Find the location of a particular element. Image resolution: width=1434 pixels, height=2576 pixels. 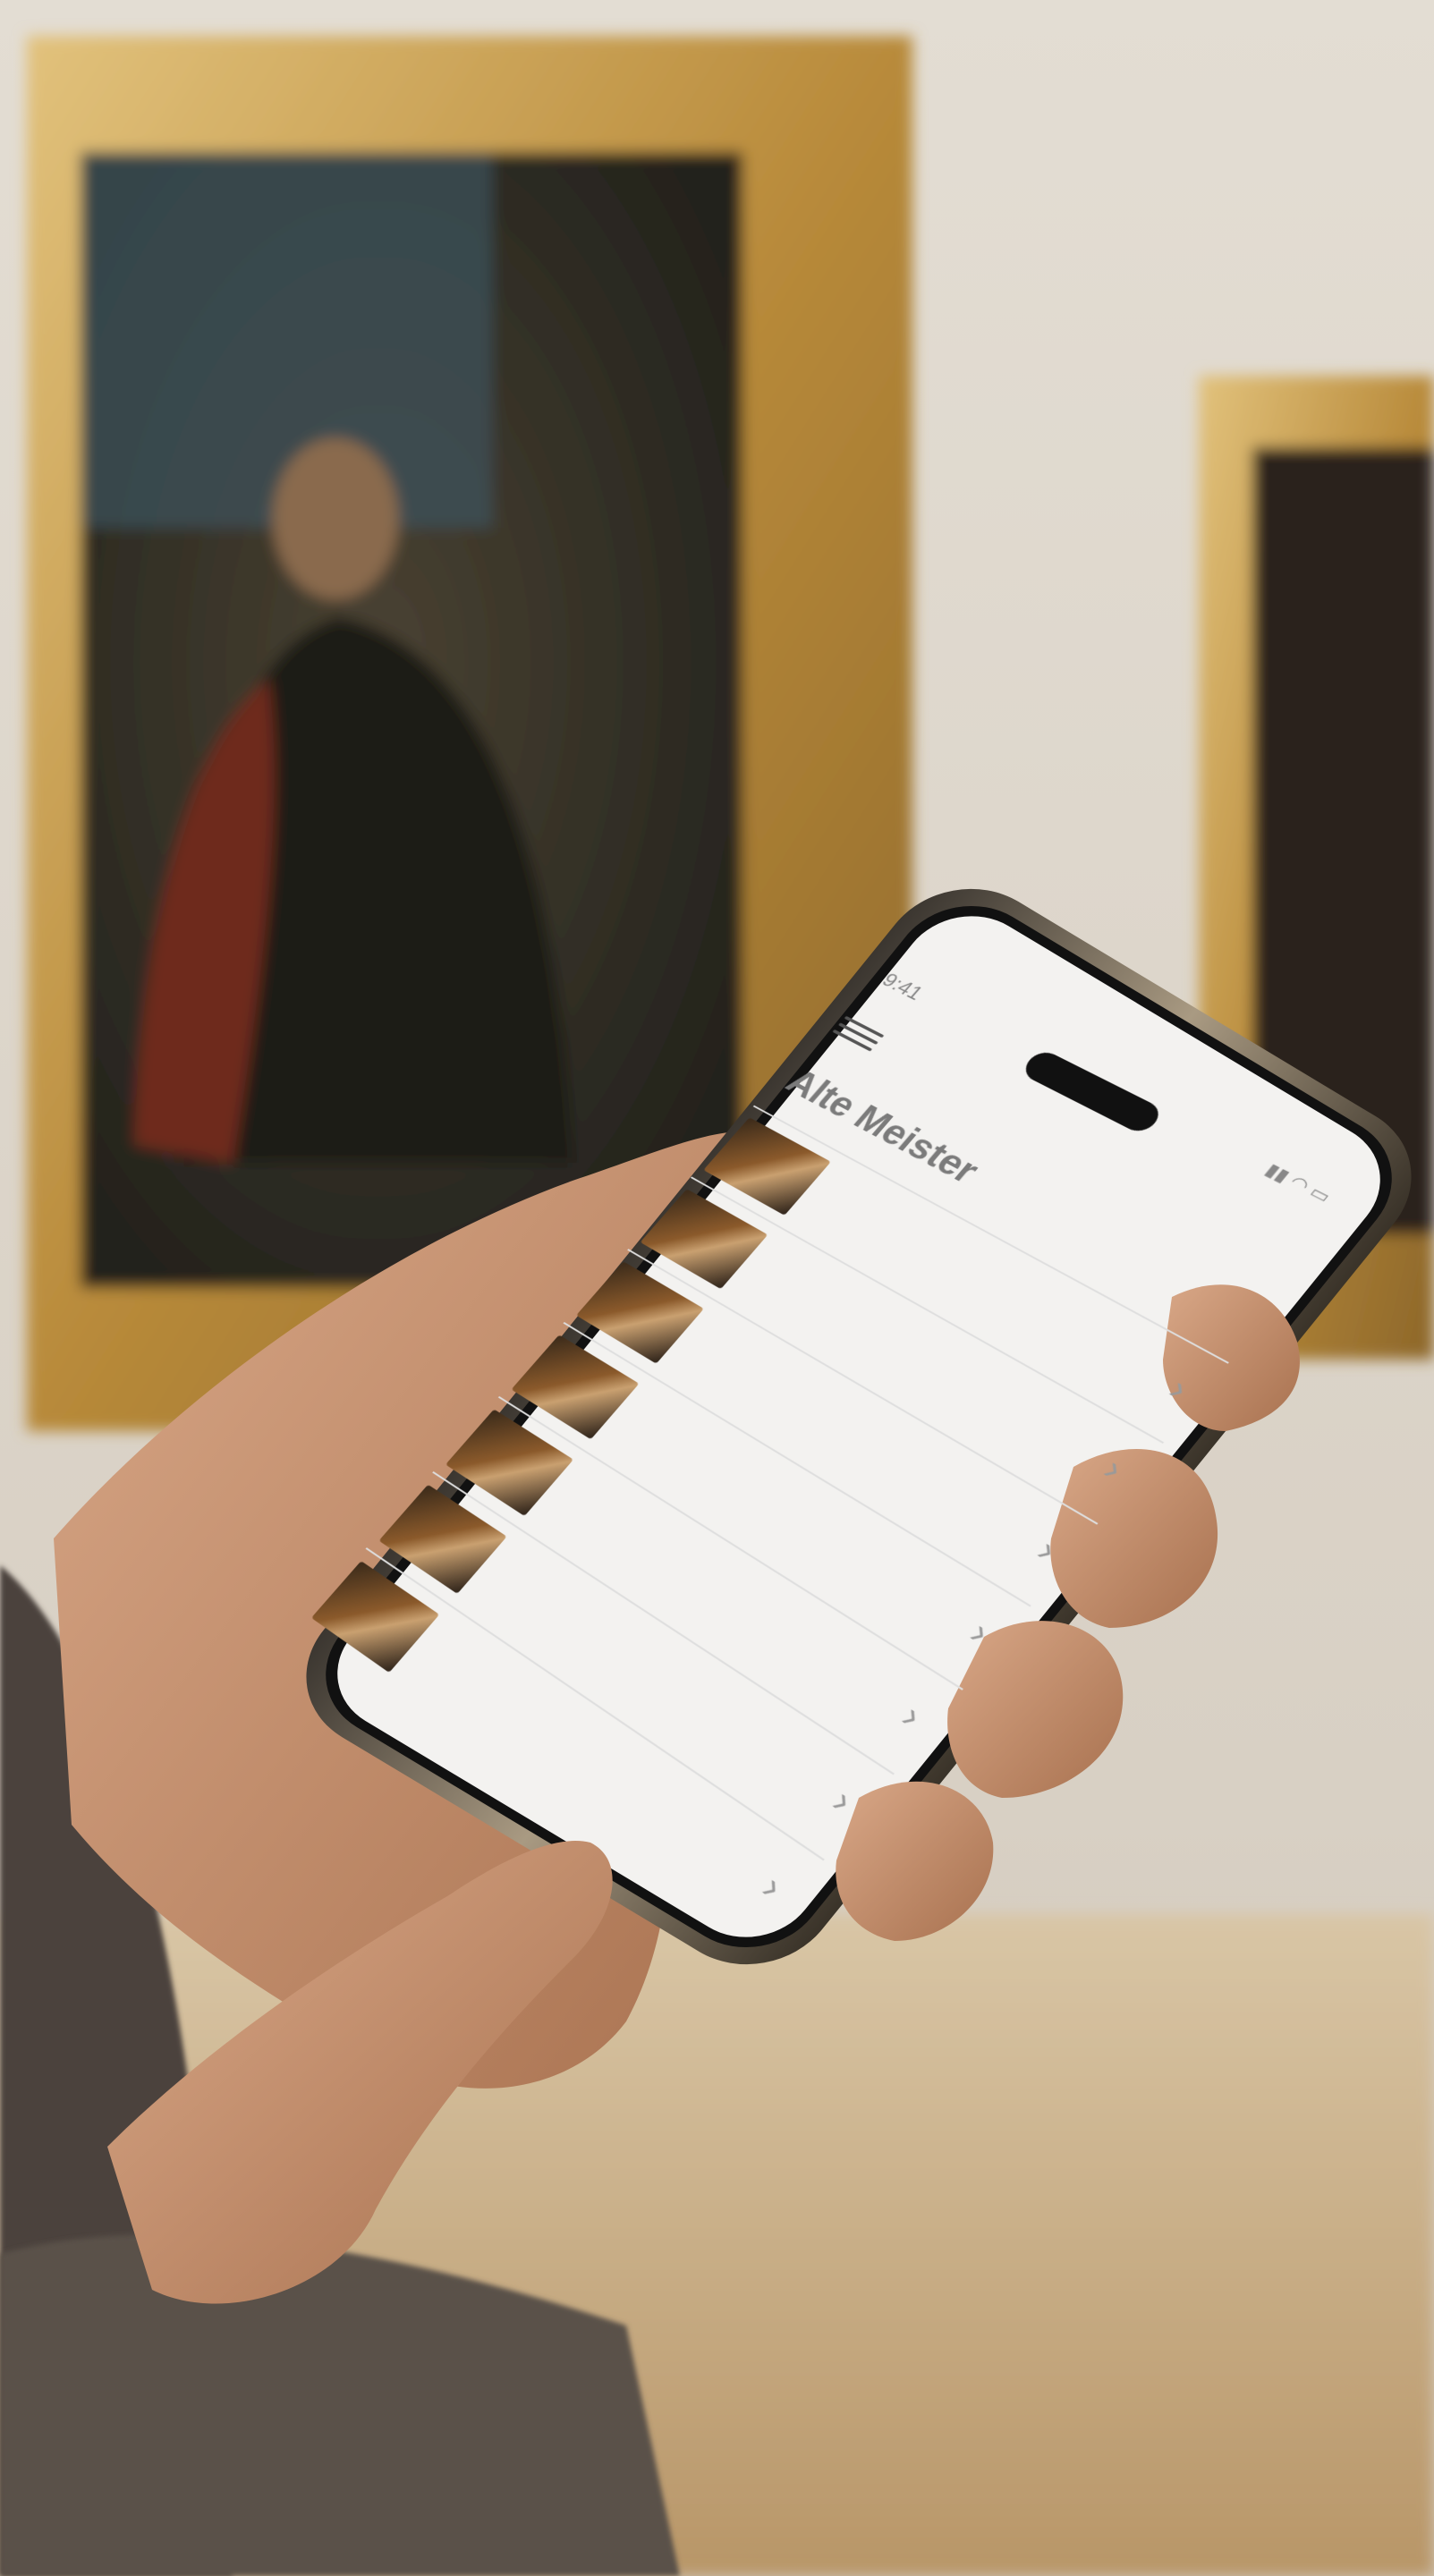

battery-icon: ▭ is located at coordinates (1320, 1194).